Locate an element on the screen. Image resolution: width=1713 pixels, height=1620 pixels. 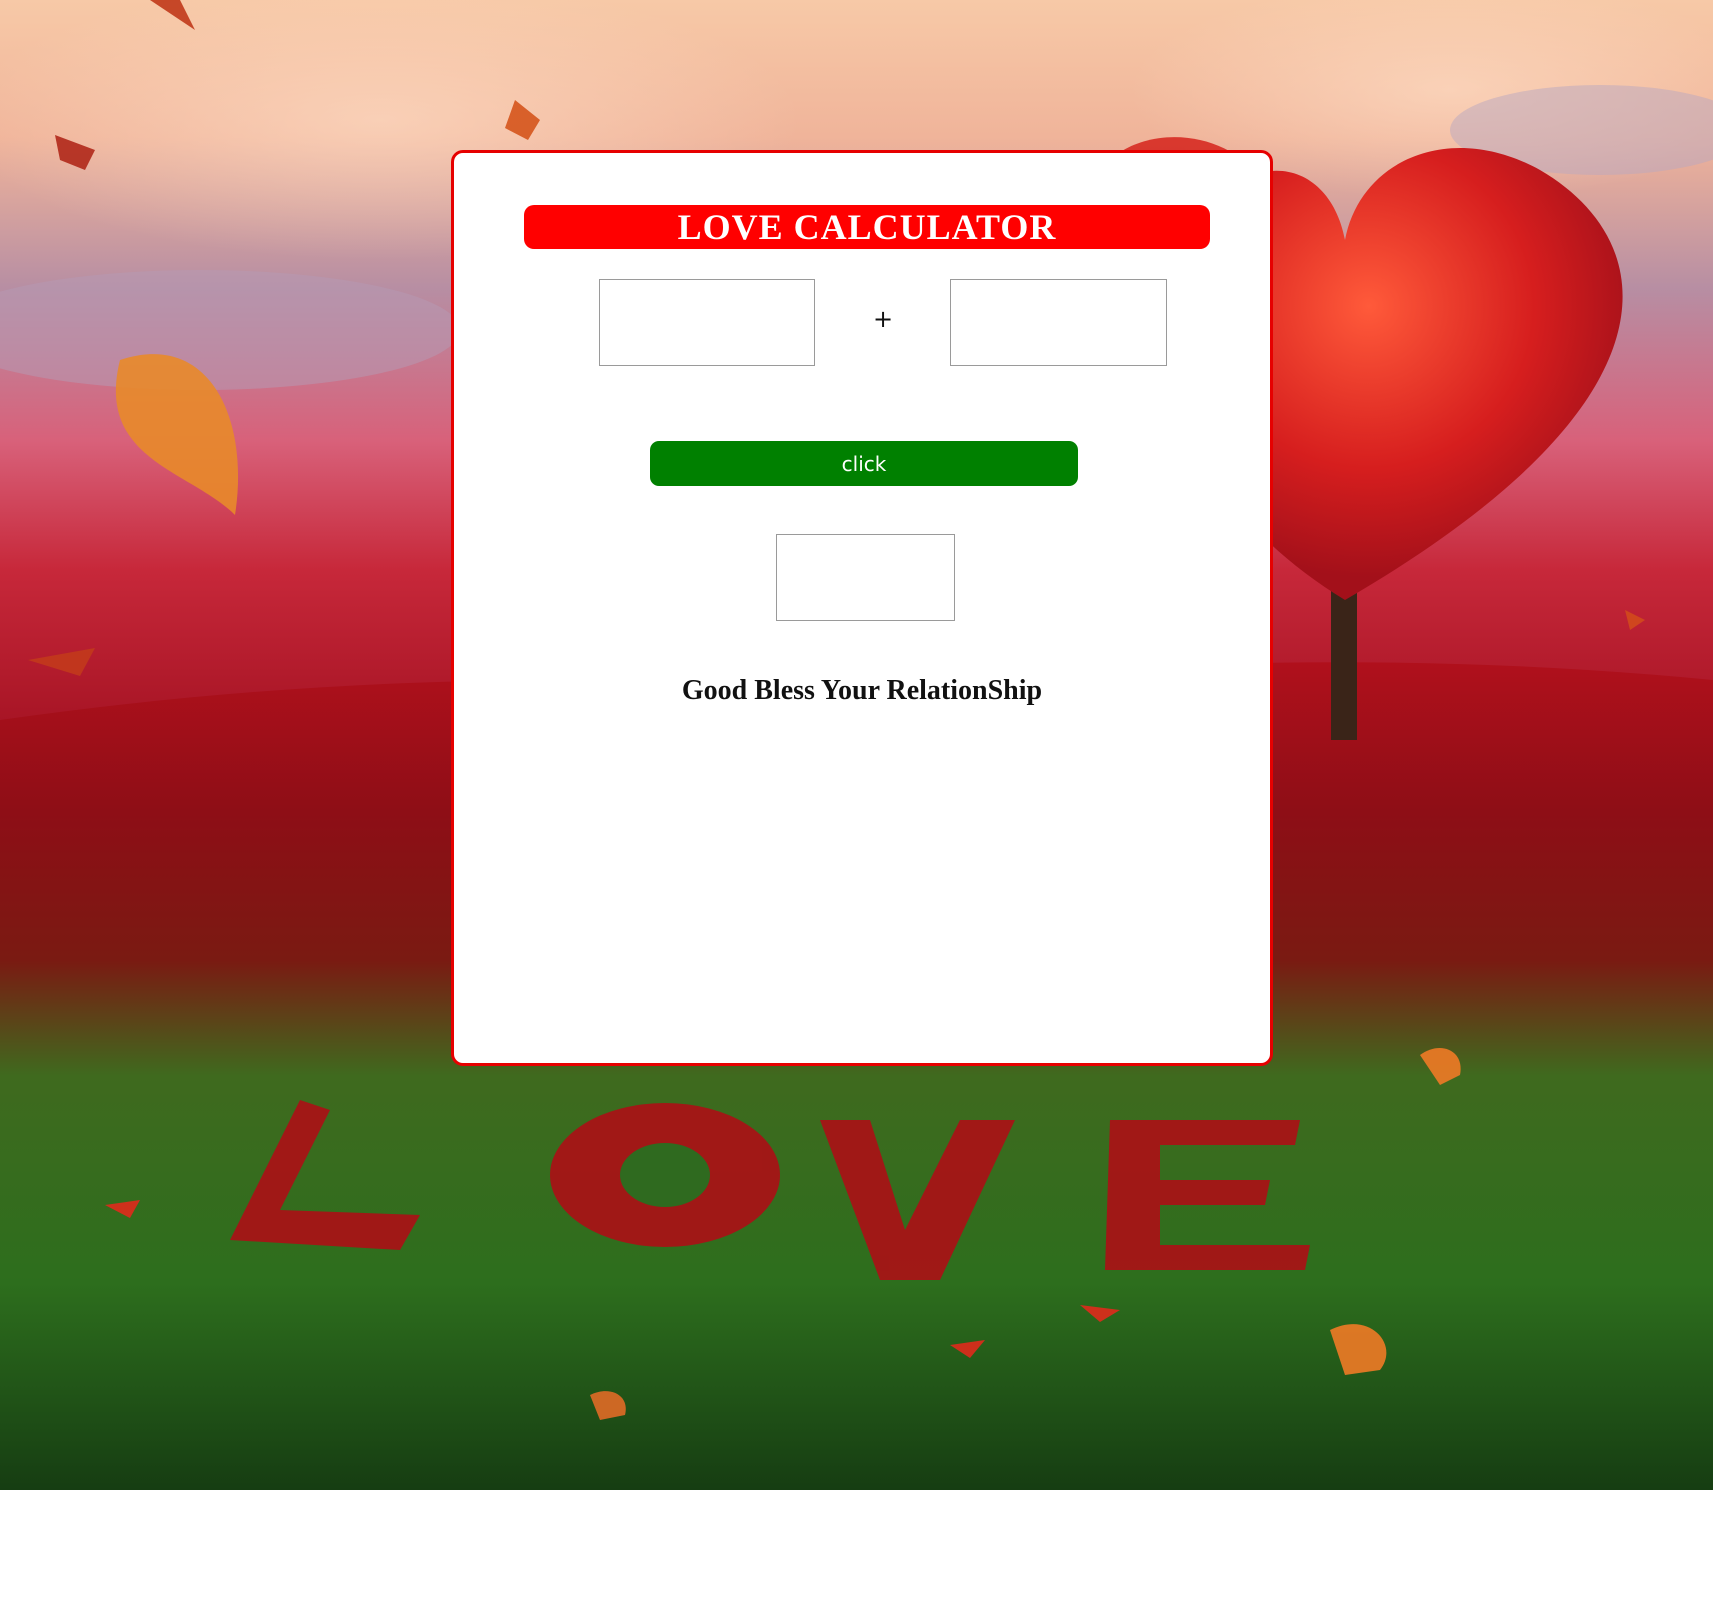
calculate-button: click is located at coordinates (864, 463).